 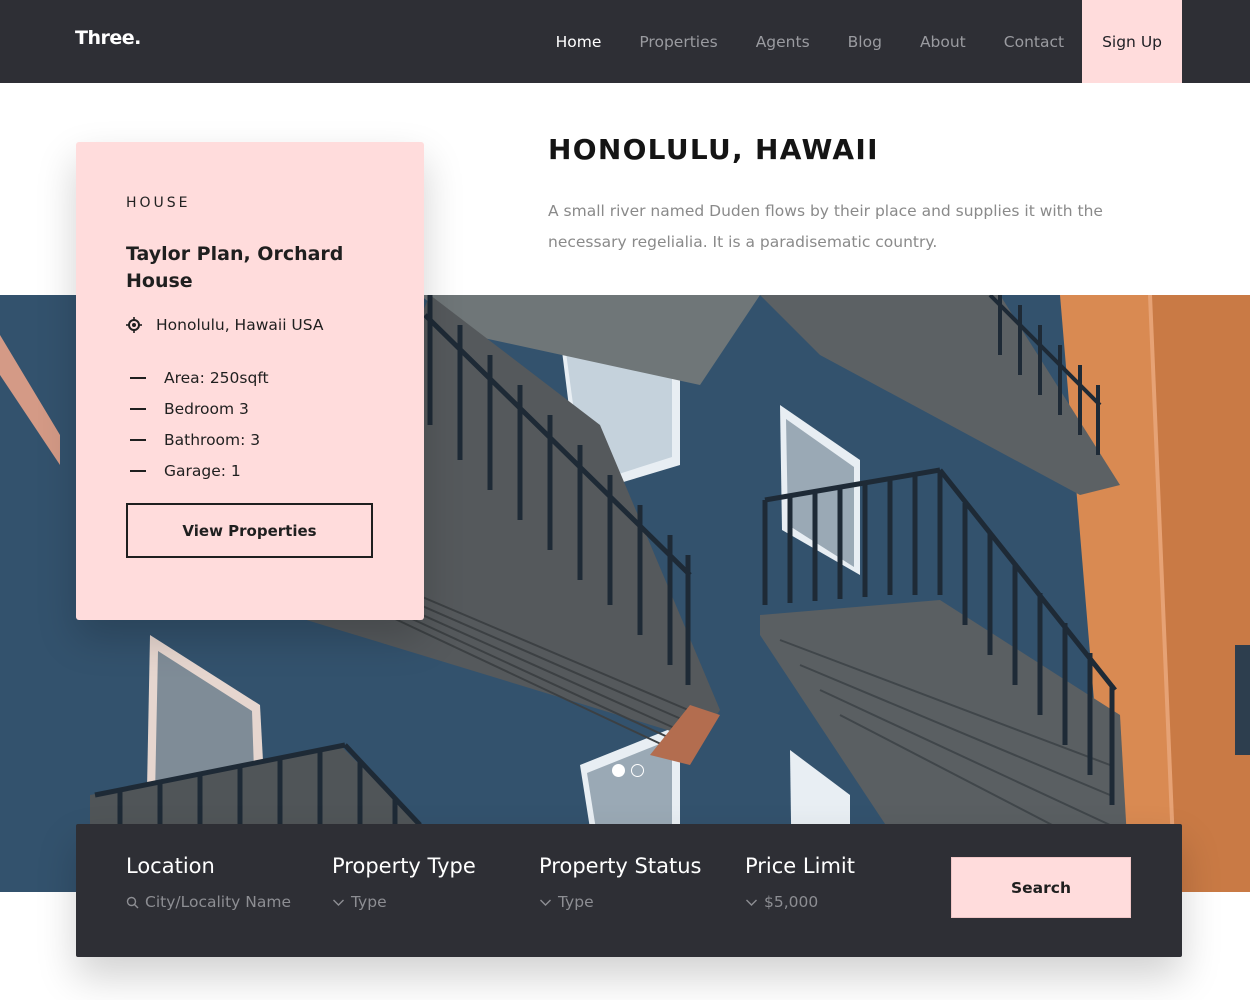 I want to click on location-input: City/Locality Name, so click(x=208, y=902).